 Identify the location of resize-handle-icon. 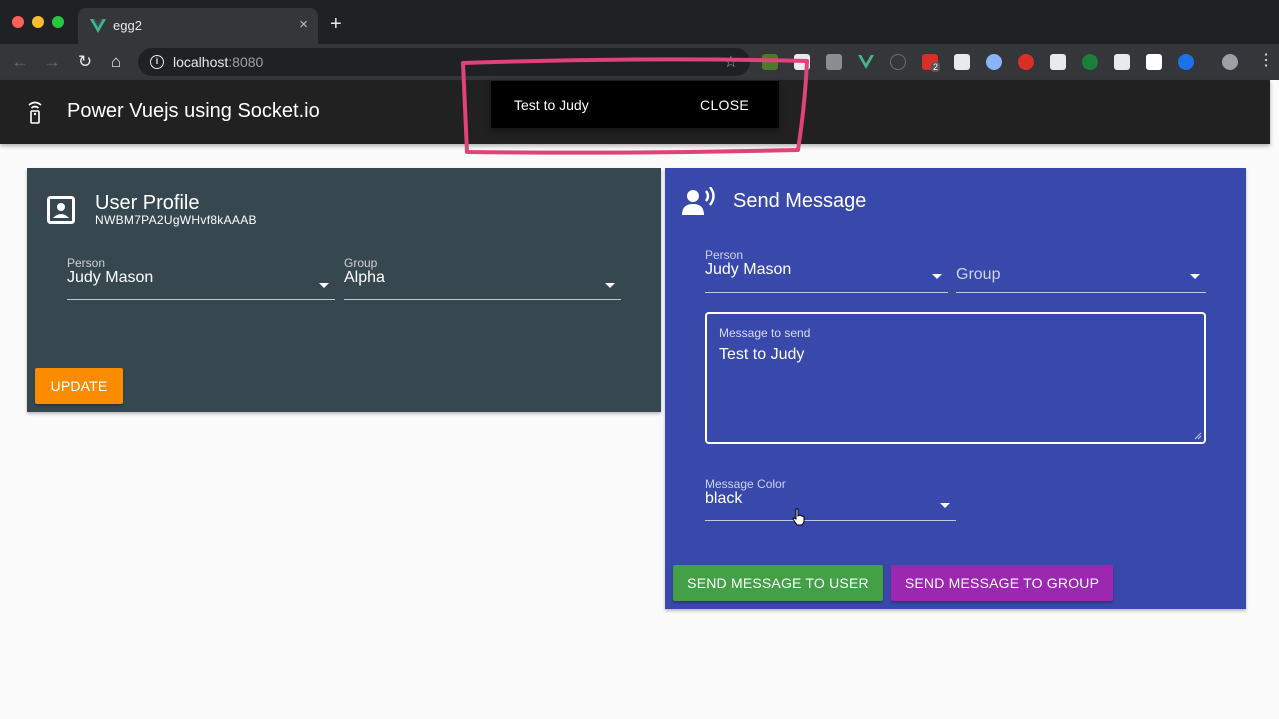
(1198, 436).